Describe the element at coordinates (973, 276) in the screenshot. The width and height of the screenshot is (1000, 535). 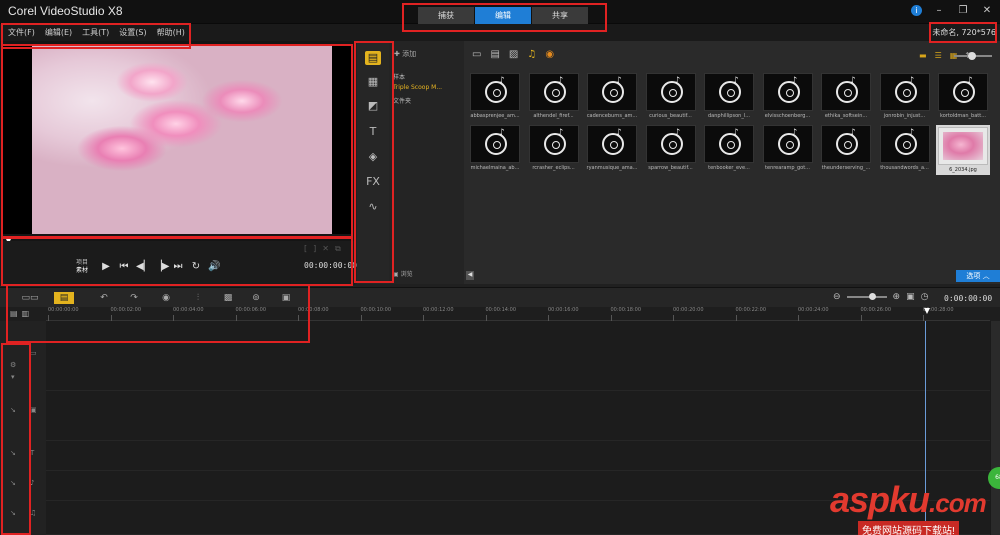
I see `options-label: 选项` at that location.